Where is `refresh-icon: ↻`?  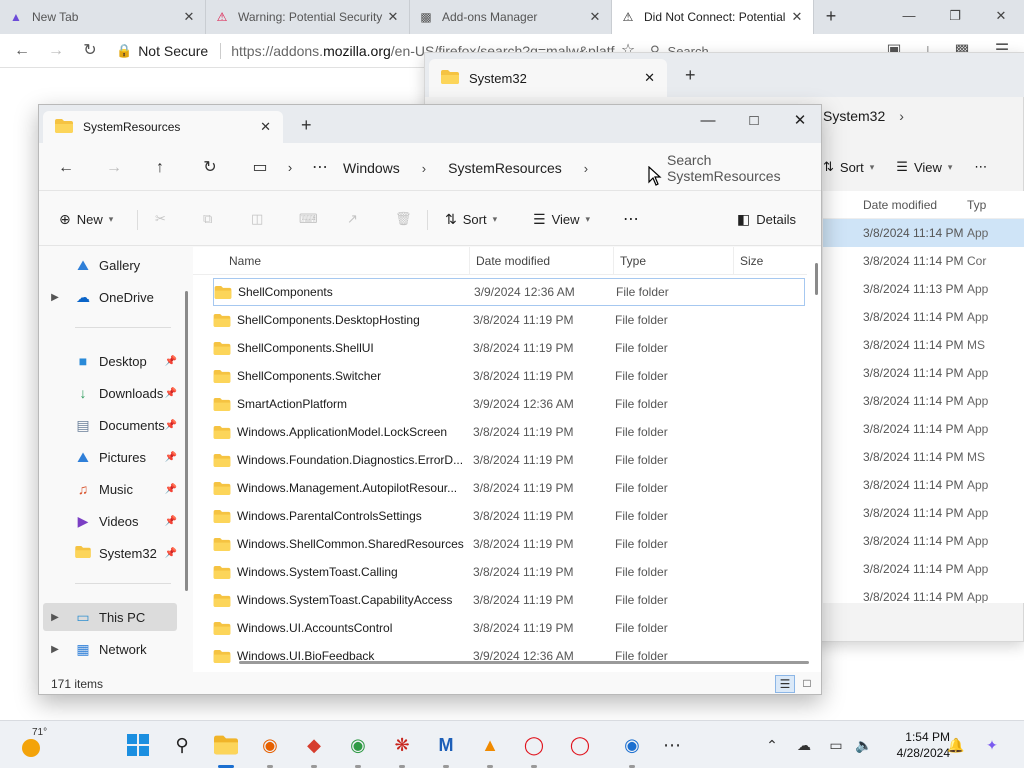 refresh-icon: ↻ is located at coordinates (210, 168).